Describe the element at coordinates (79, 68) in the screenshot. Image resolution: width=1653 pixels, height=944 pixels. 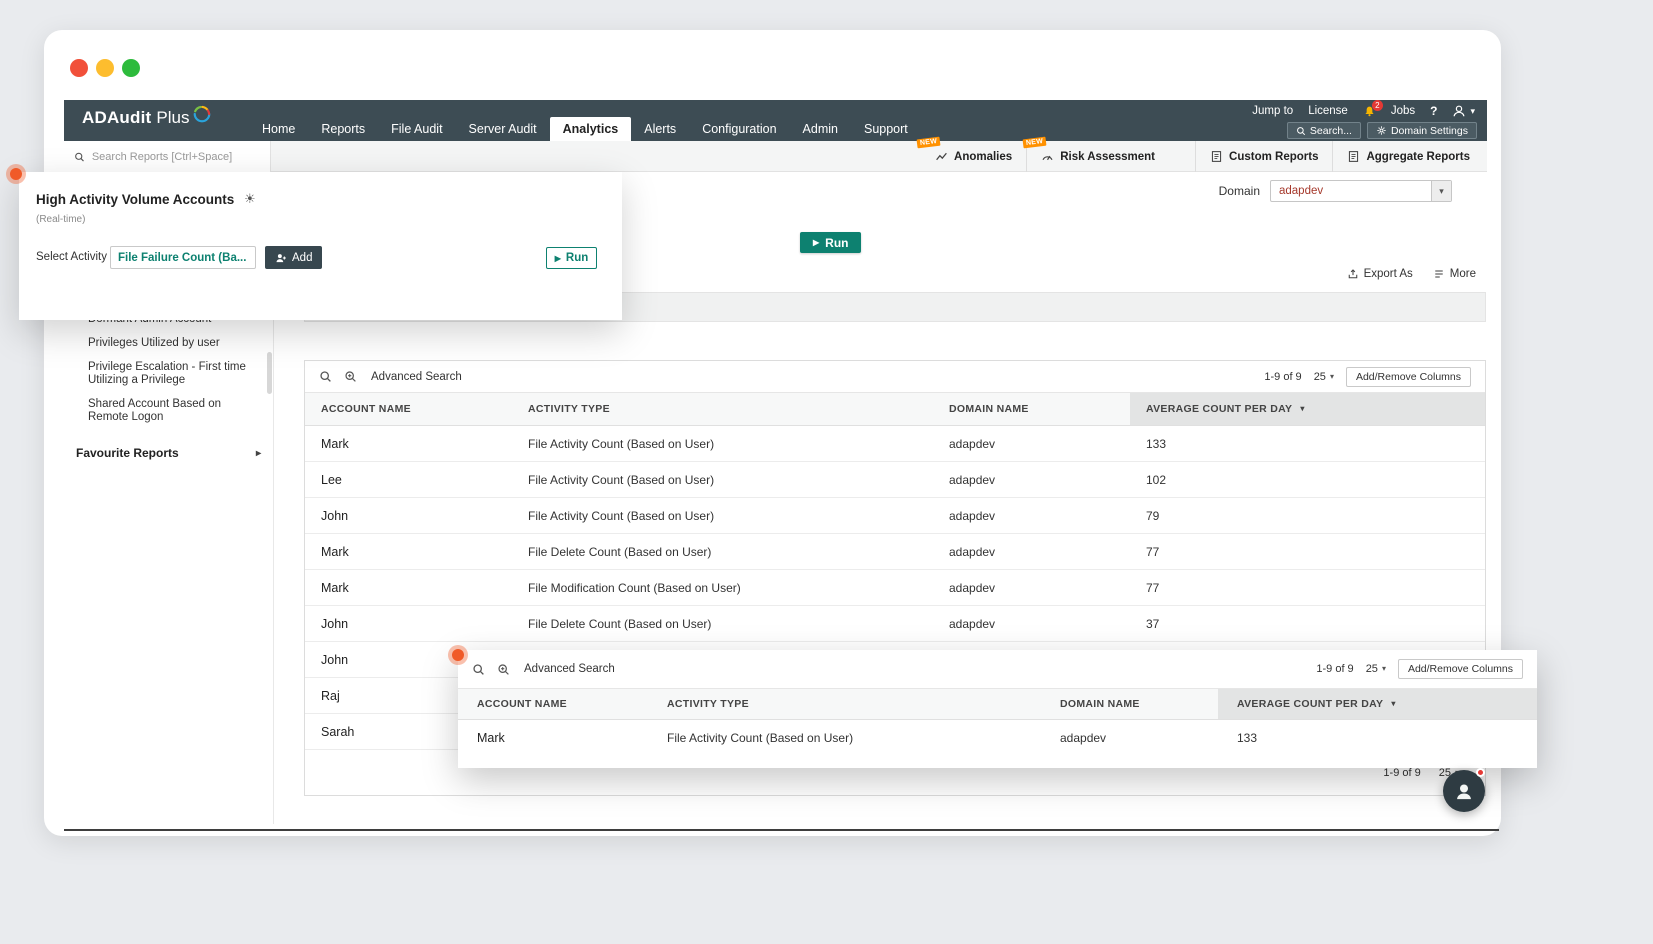
I see `close-window-button` at that location.